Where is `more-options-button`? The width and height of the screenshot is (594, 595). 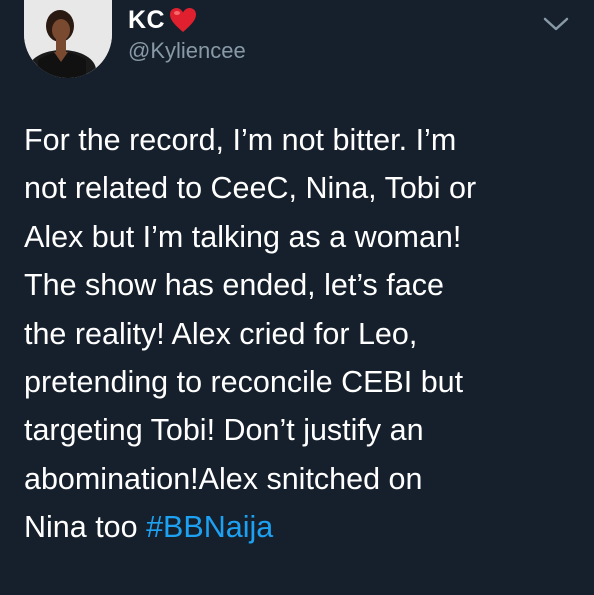 more-options-button is located at coordinates (556, 24).